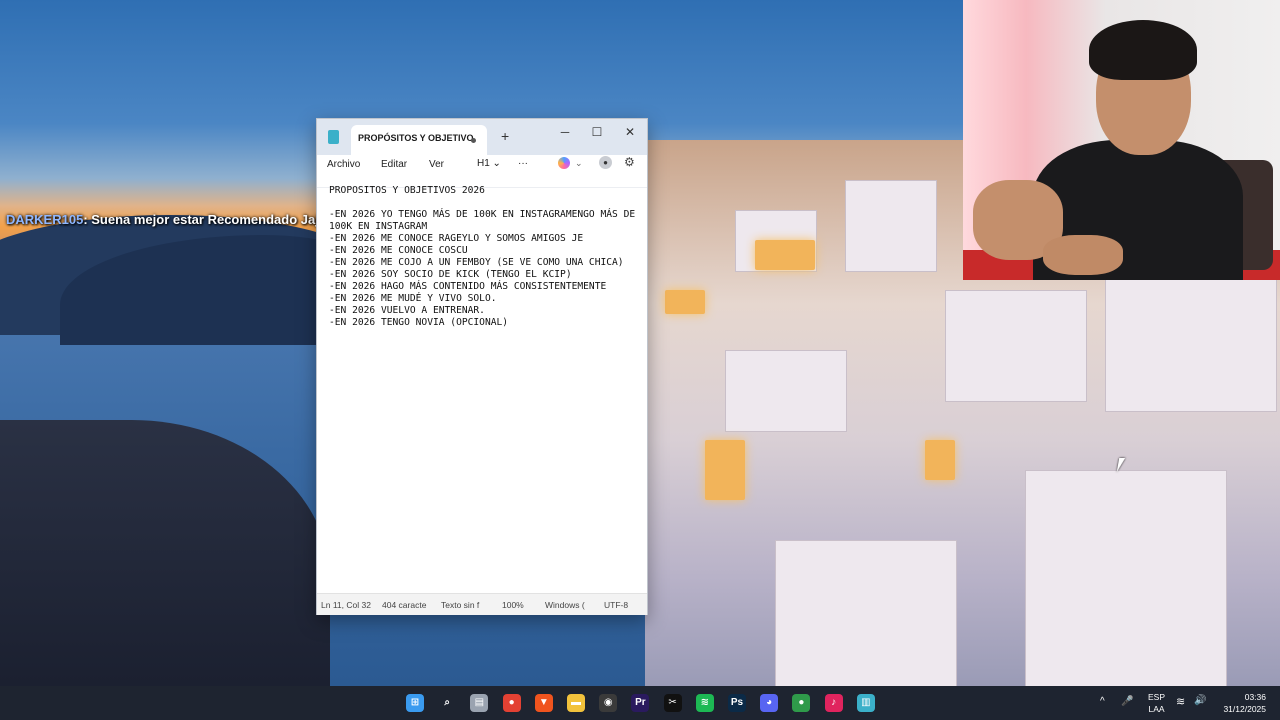  I want to click on title-bar: PROPÓSITOS Y OBJETIVO + ─ ☐ ✕, so click(482, 137).